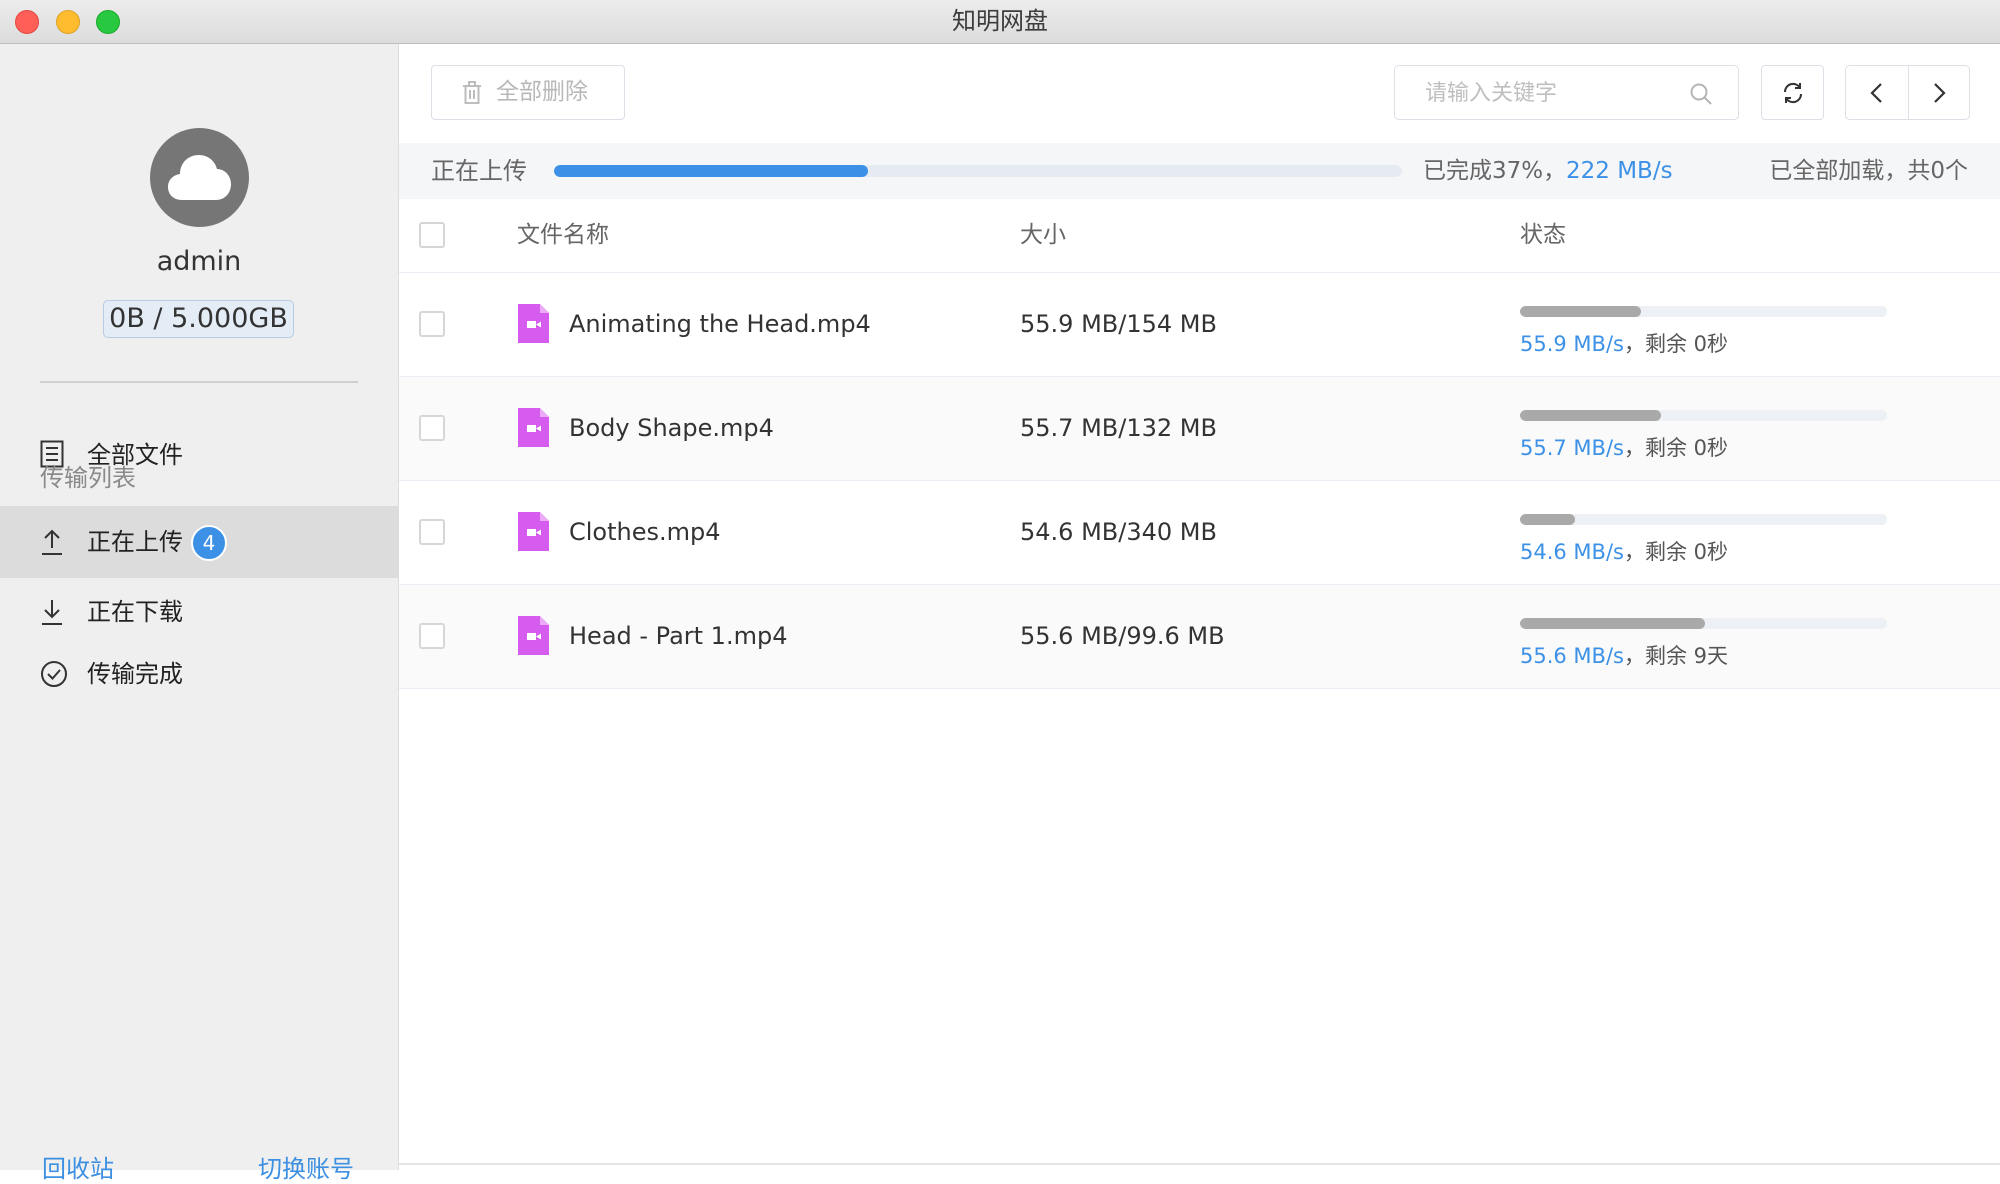 This screenshot has height=1184, width=2000. I want to click on completed-percent-text: 已完成37%，, so click(1495, 171).